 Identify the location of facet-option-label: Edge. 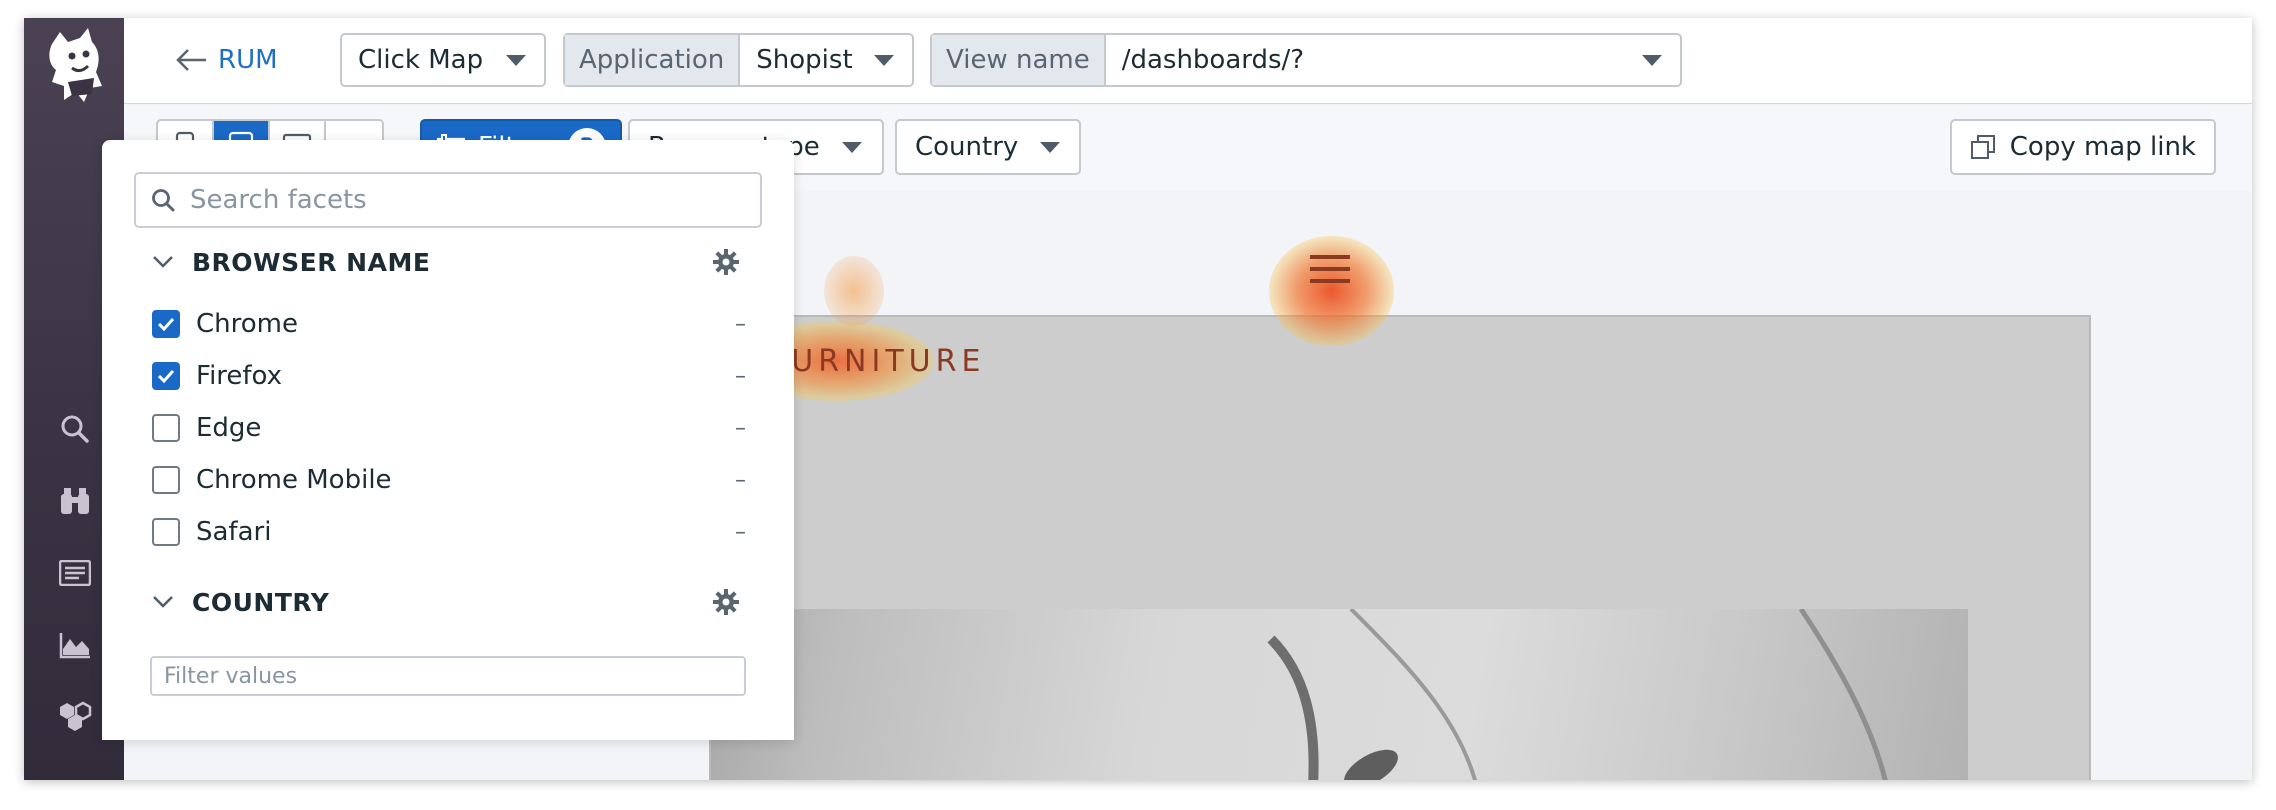
(229, 428).